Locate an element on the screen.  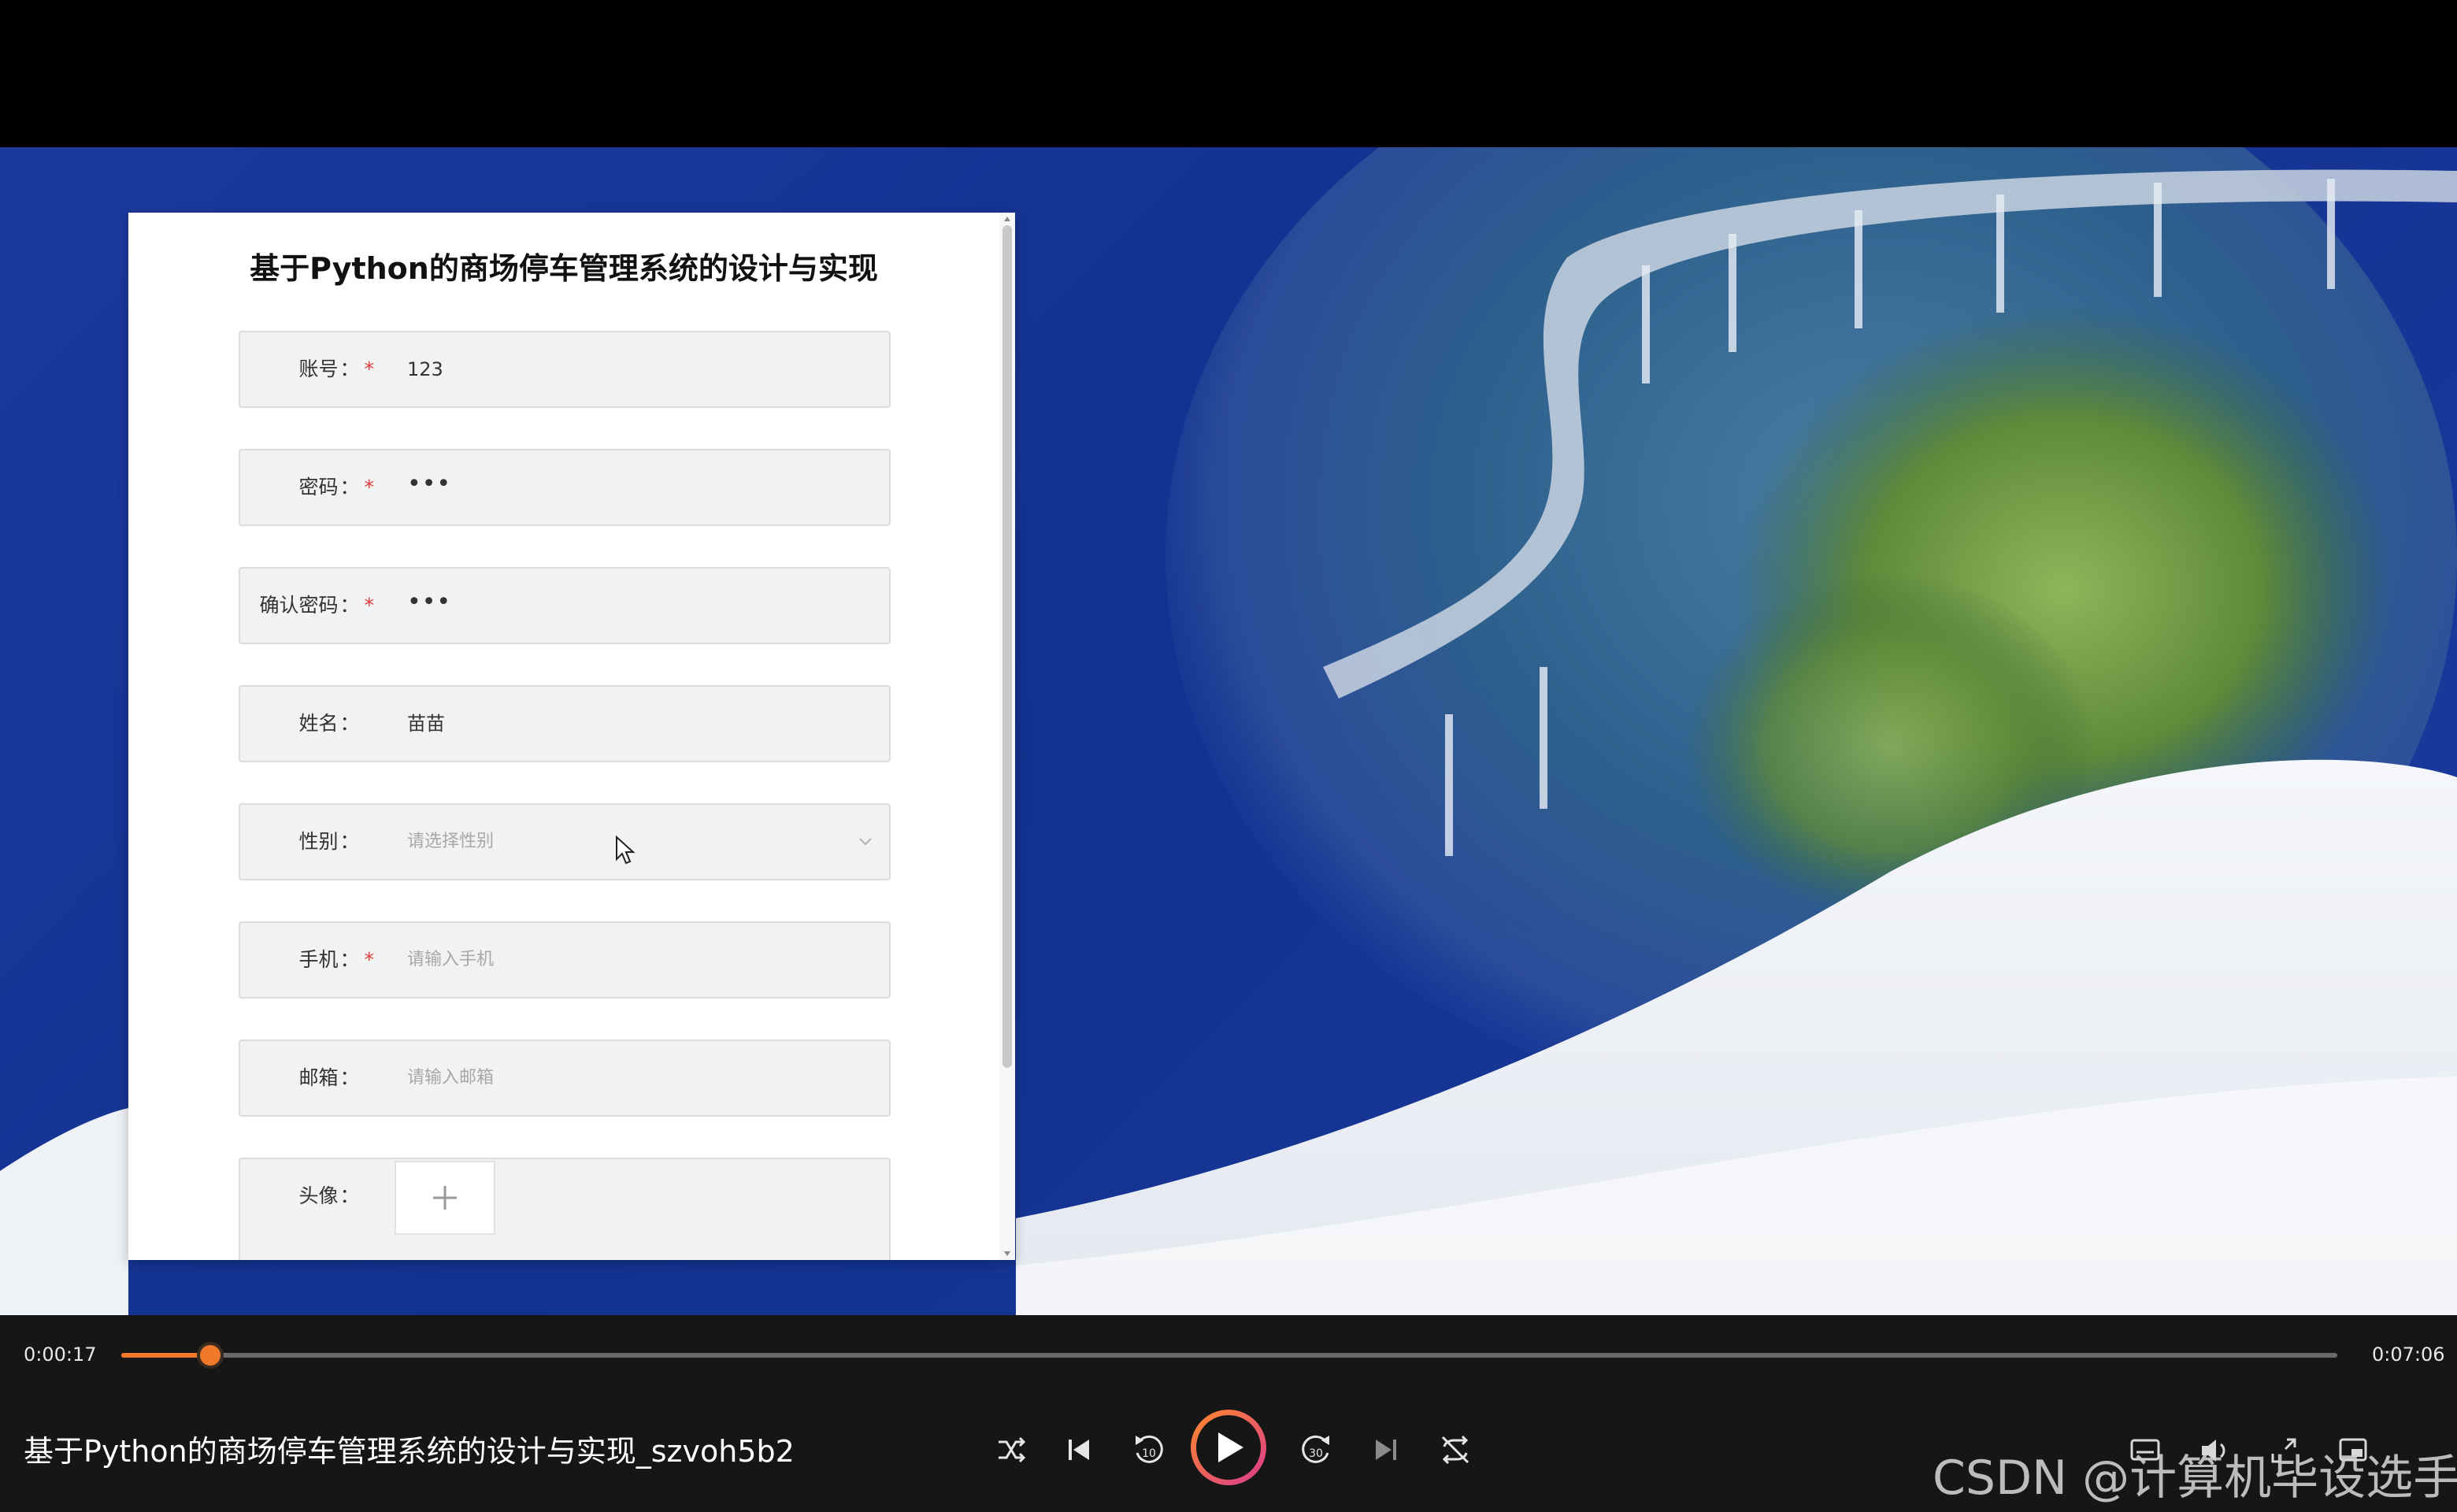
avatar-upload-button is located at coordinates (445, 1198).